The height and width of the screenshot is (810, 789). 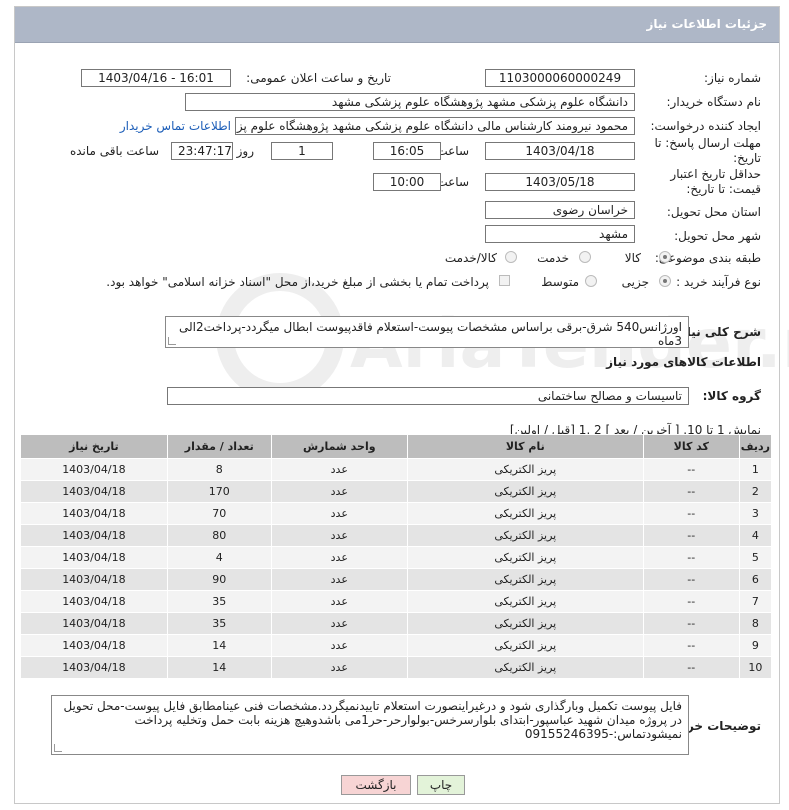 I want to click on cell-qty: 170, so click(x=219, y=491).